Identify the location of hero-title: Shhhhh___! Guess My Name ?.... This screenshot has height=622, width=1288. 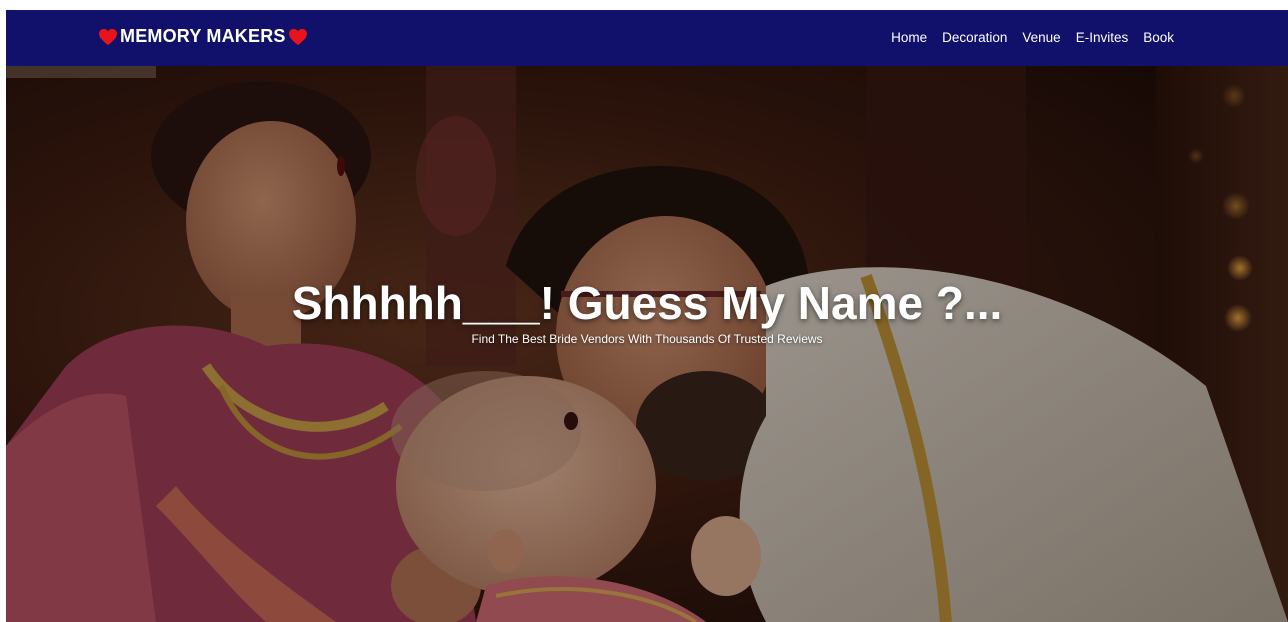
(647, 303).